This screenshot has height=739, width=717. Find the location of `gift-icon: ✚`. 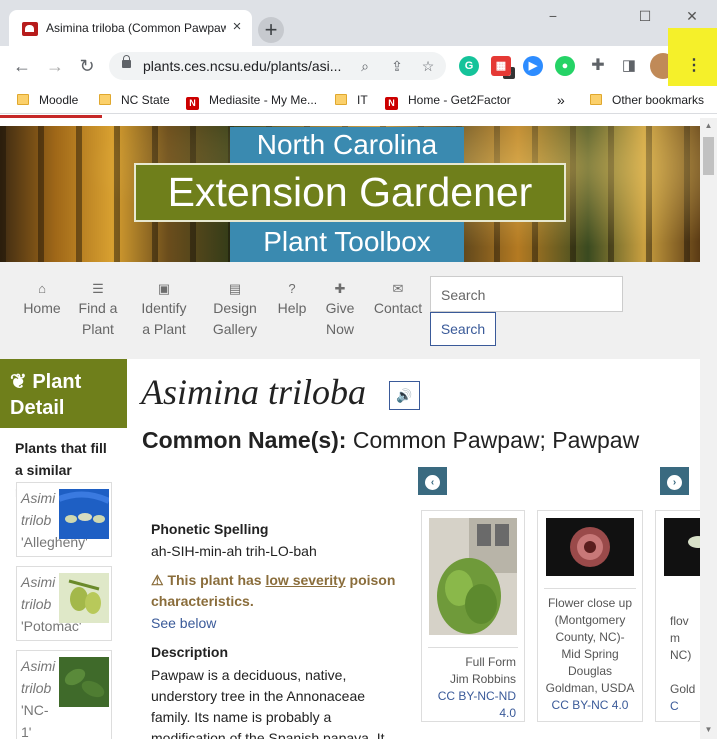

gift-icon: ✚ is located at coordinates (340, 288).